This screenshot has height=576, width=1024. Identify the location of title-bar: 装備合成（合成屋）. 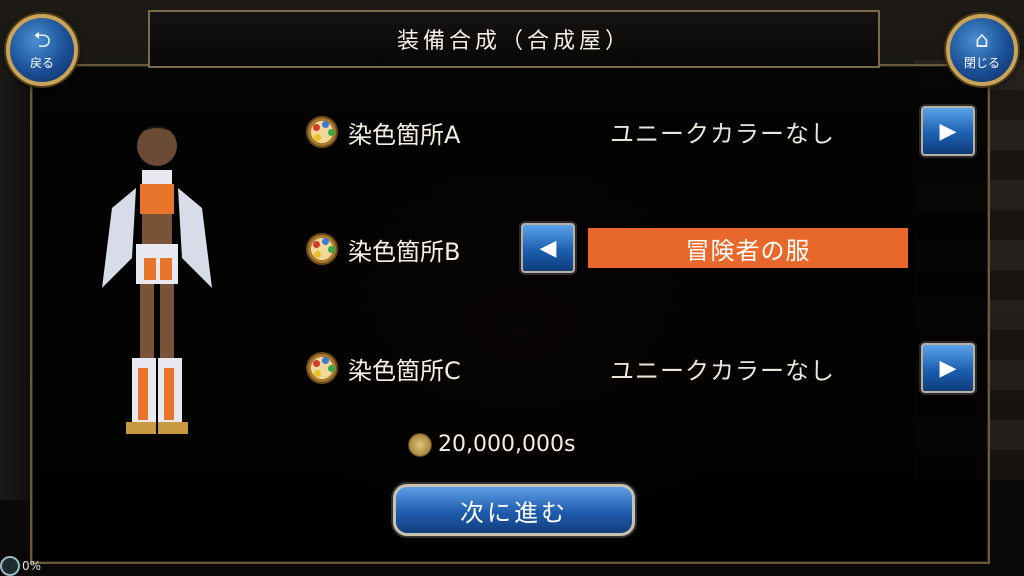
(514, 39).